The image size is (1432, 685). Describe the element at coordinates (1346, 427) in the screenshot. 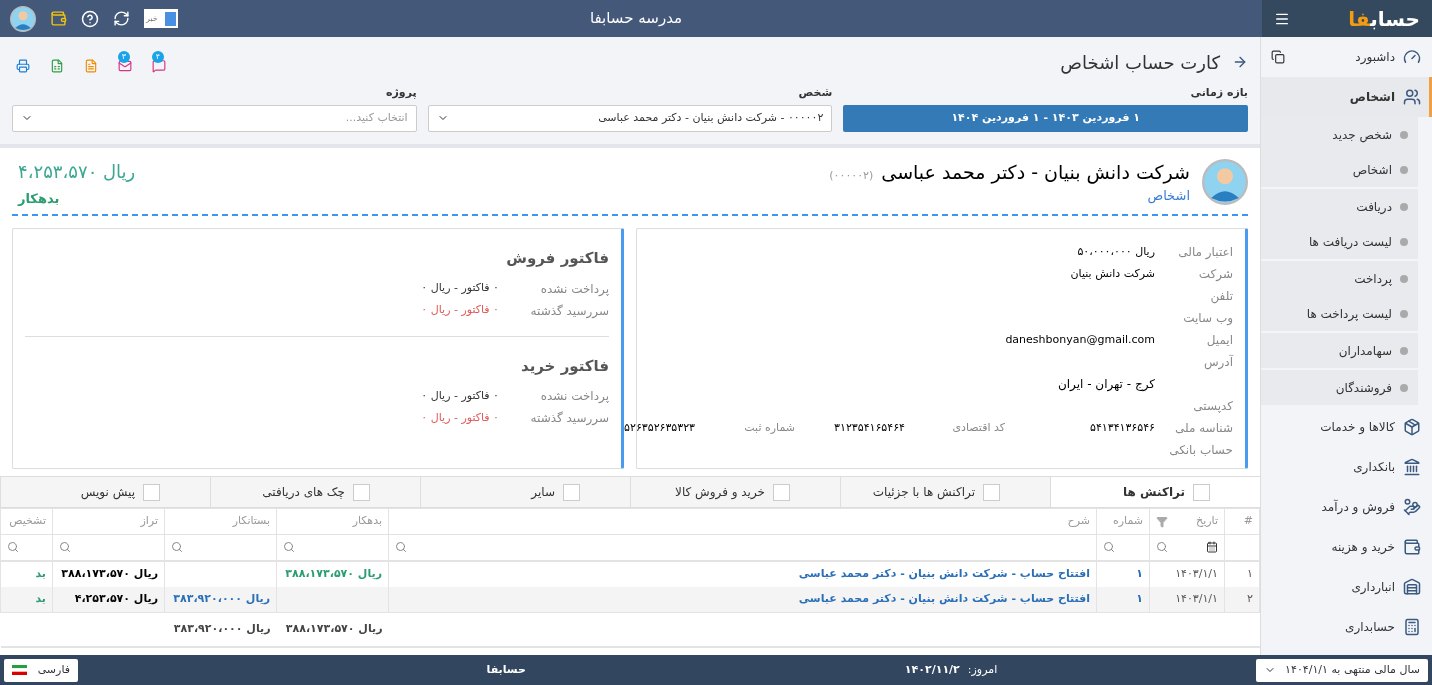

I see `sidebar-item: کالاها و خدمات` at that location.